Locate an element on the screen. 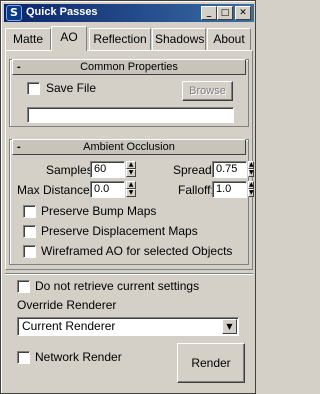 This screenshot has height=394, width=320. samples-label: Samples is located at coordinates (69, 170).